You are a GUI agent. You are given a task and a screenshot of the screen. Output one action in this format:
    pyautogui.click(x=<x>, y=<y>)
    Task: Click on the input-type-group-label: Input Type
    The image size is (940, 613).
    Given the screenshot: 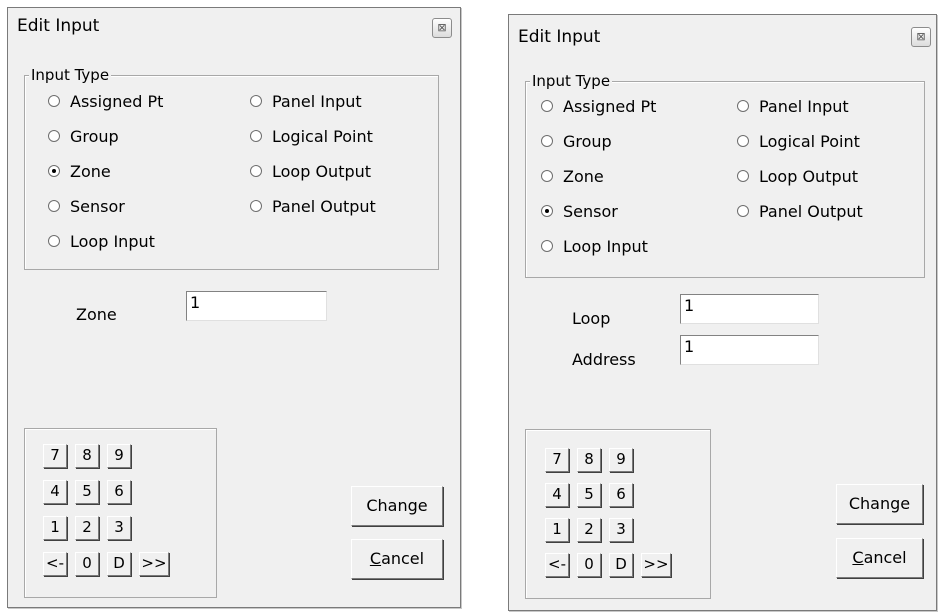 What is the action you would take?
    pyautogui.click(x=70, y=75)
    